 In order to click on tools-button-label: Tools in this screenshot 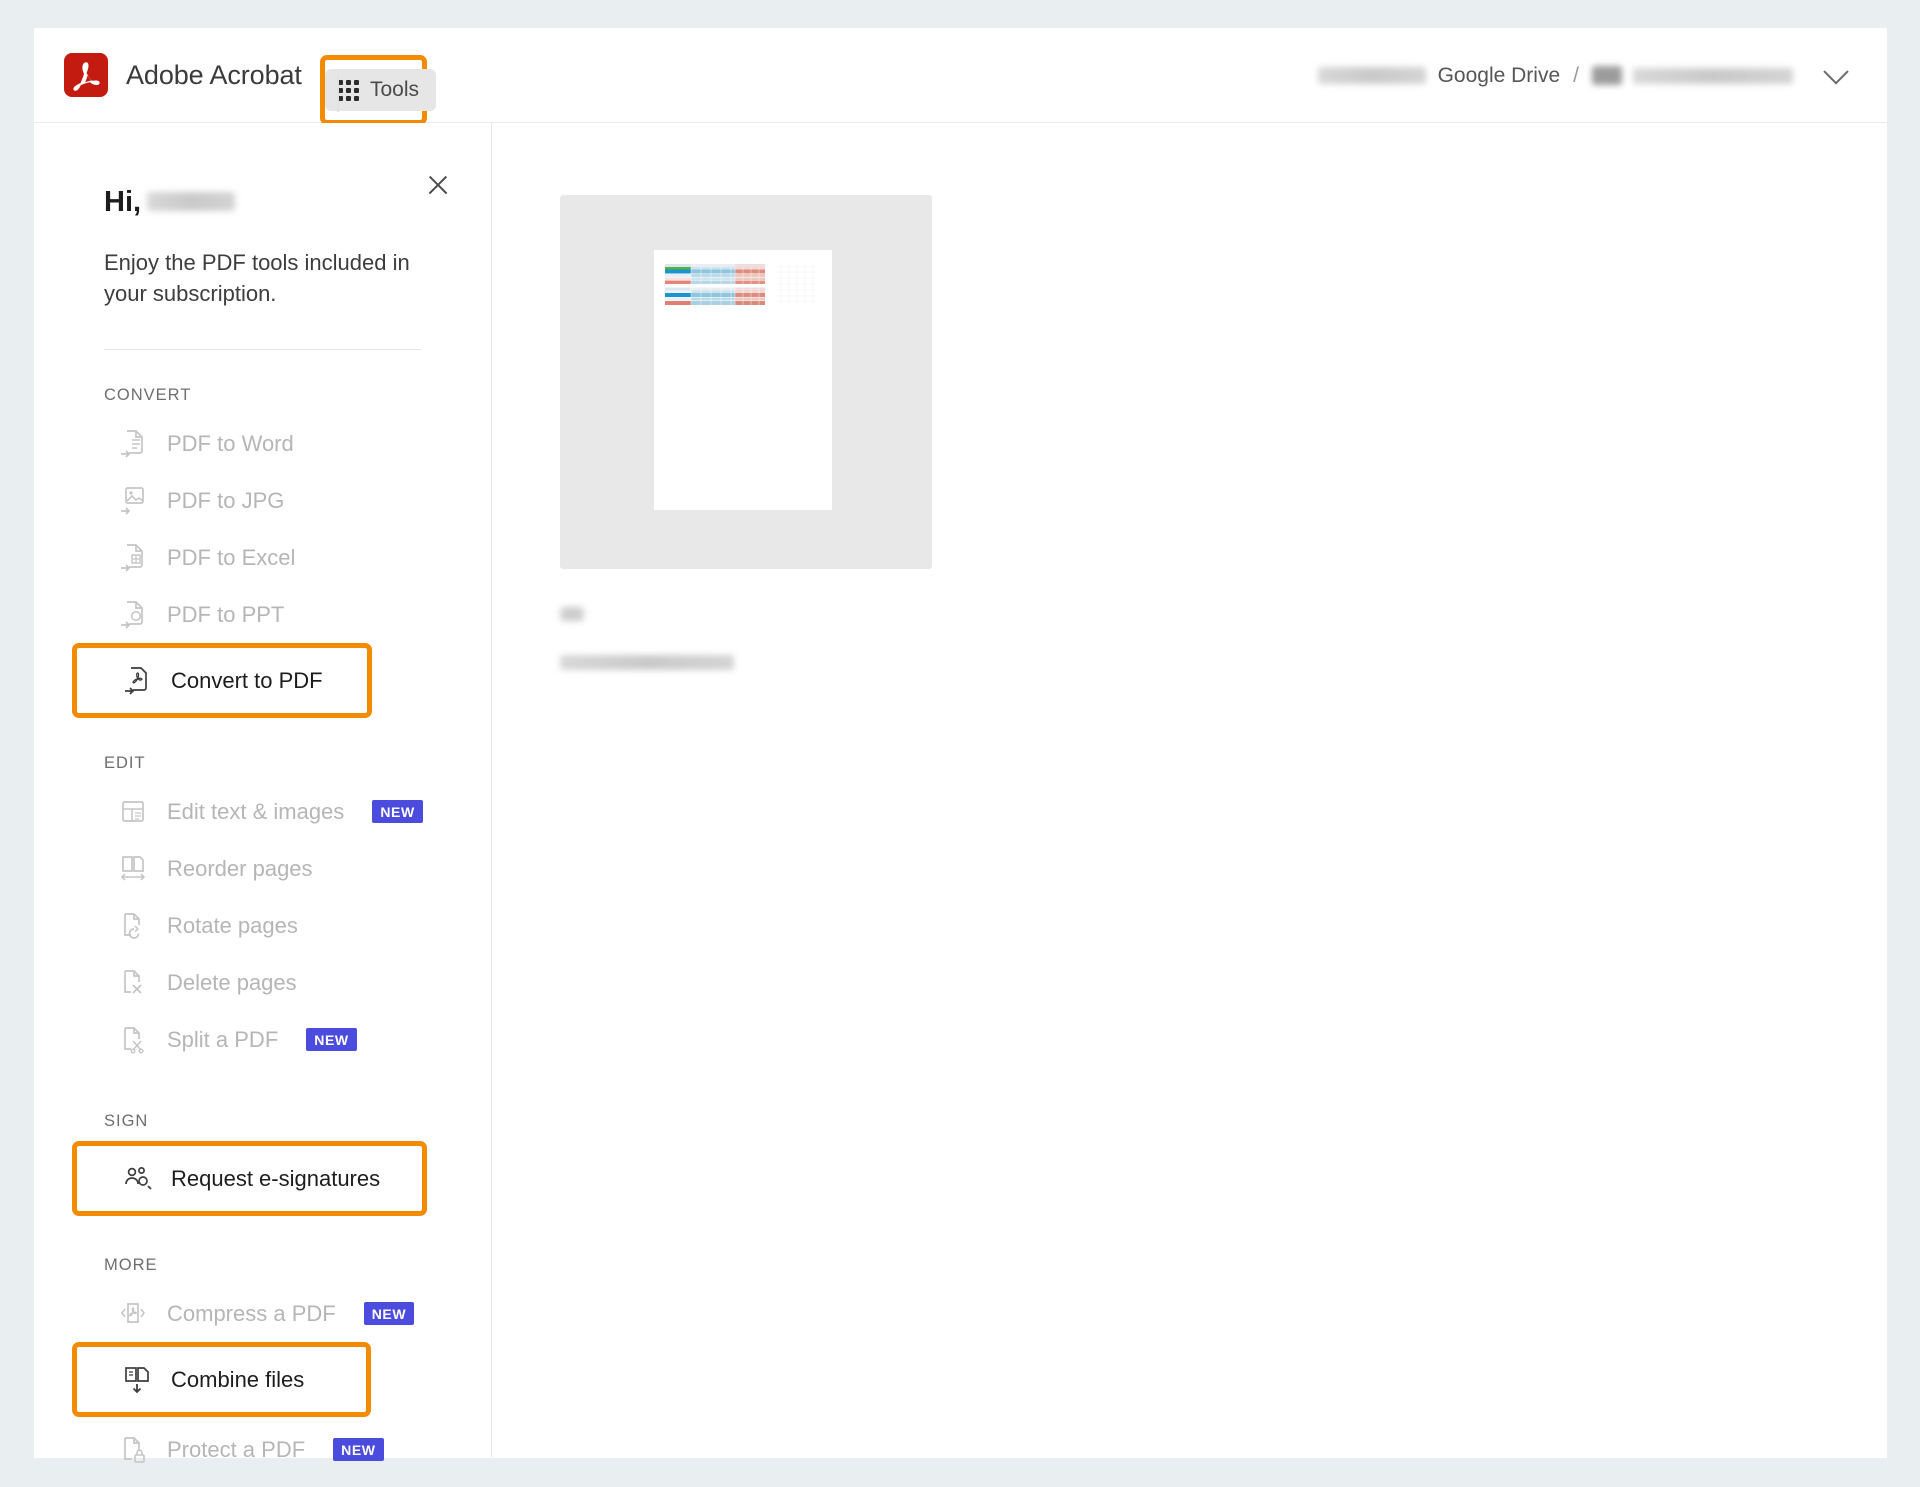, I will do `click(394, 89)`.